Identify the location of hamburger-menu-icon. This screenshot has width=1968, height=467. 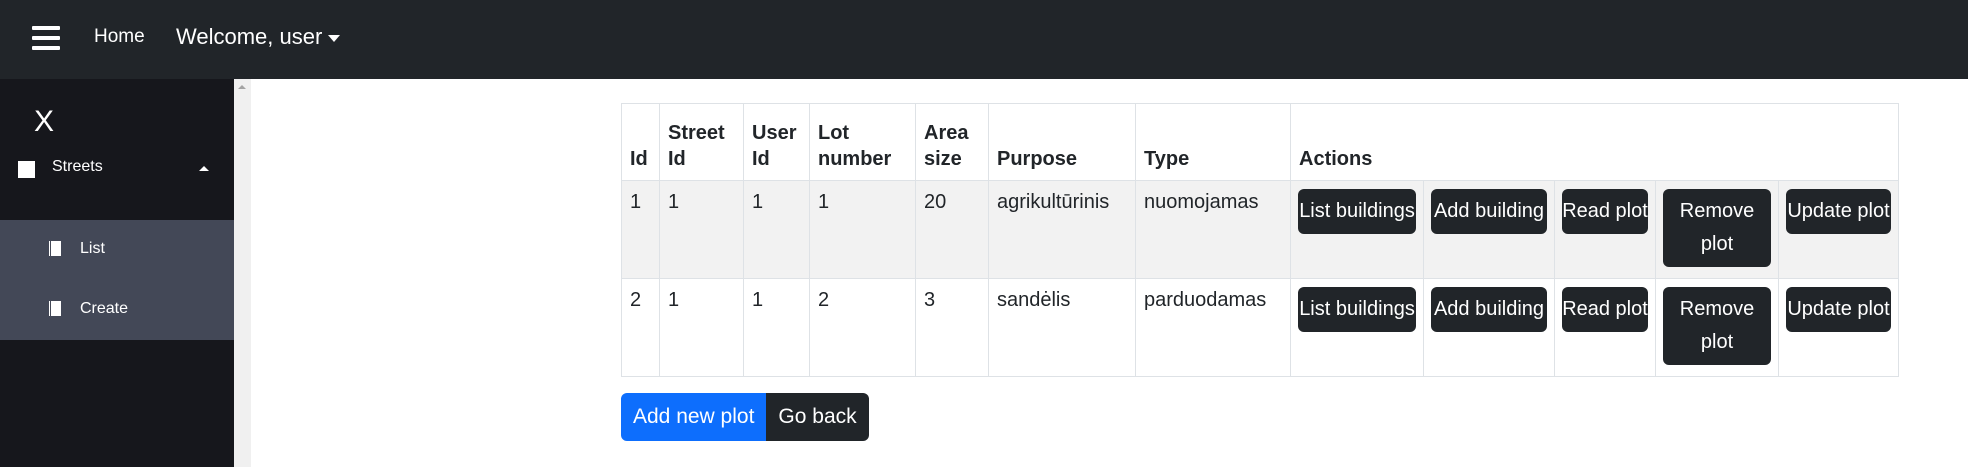
(46, 38).